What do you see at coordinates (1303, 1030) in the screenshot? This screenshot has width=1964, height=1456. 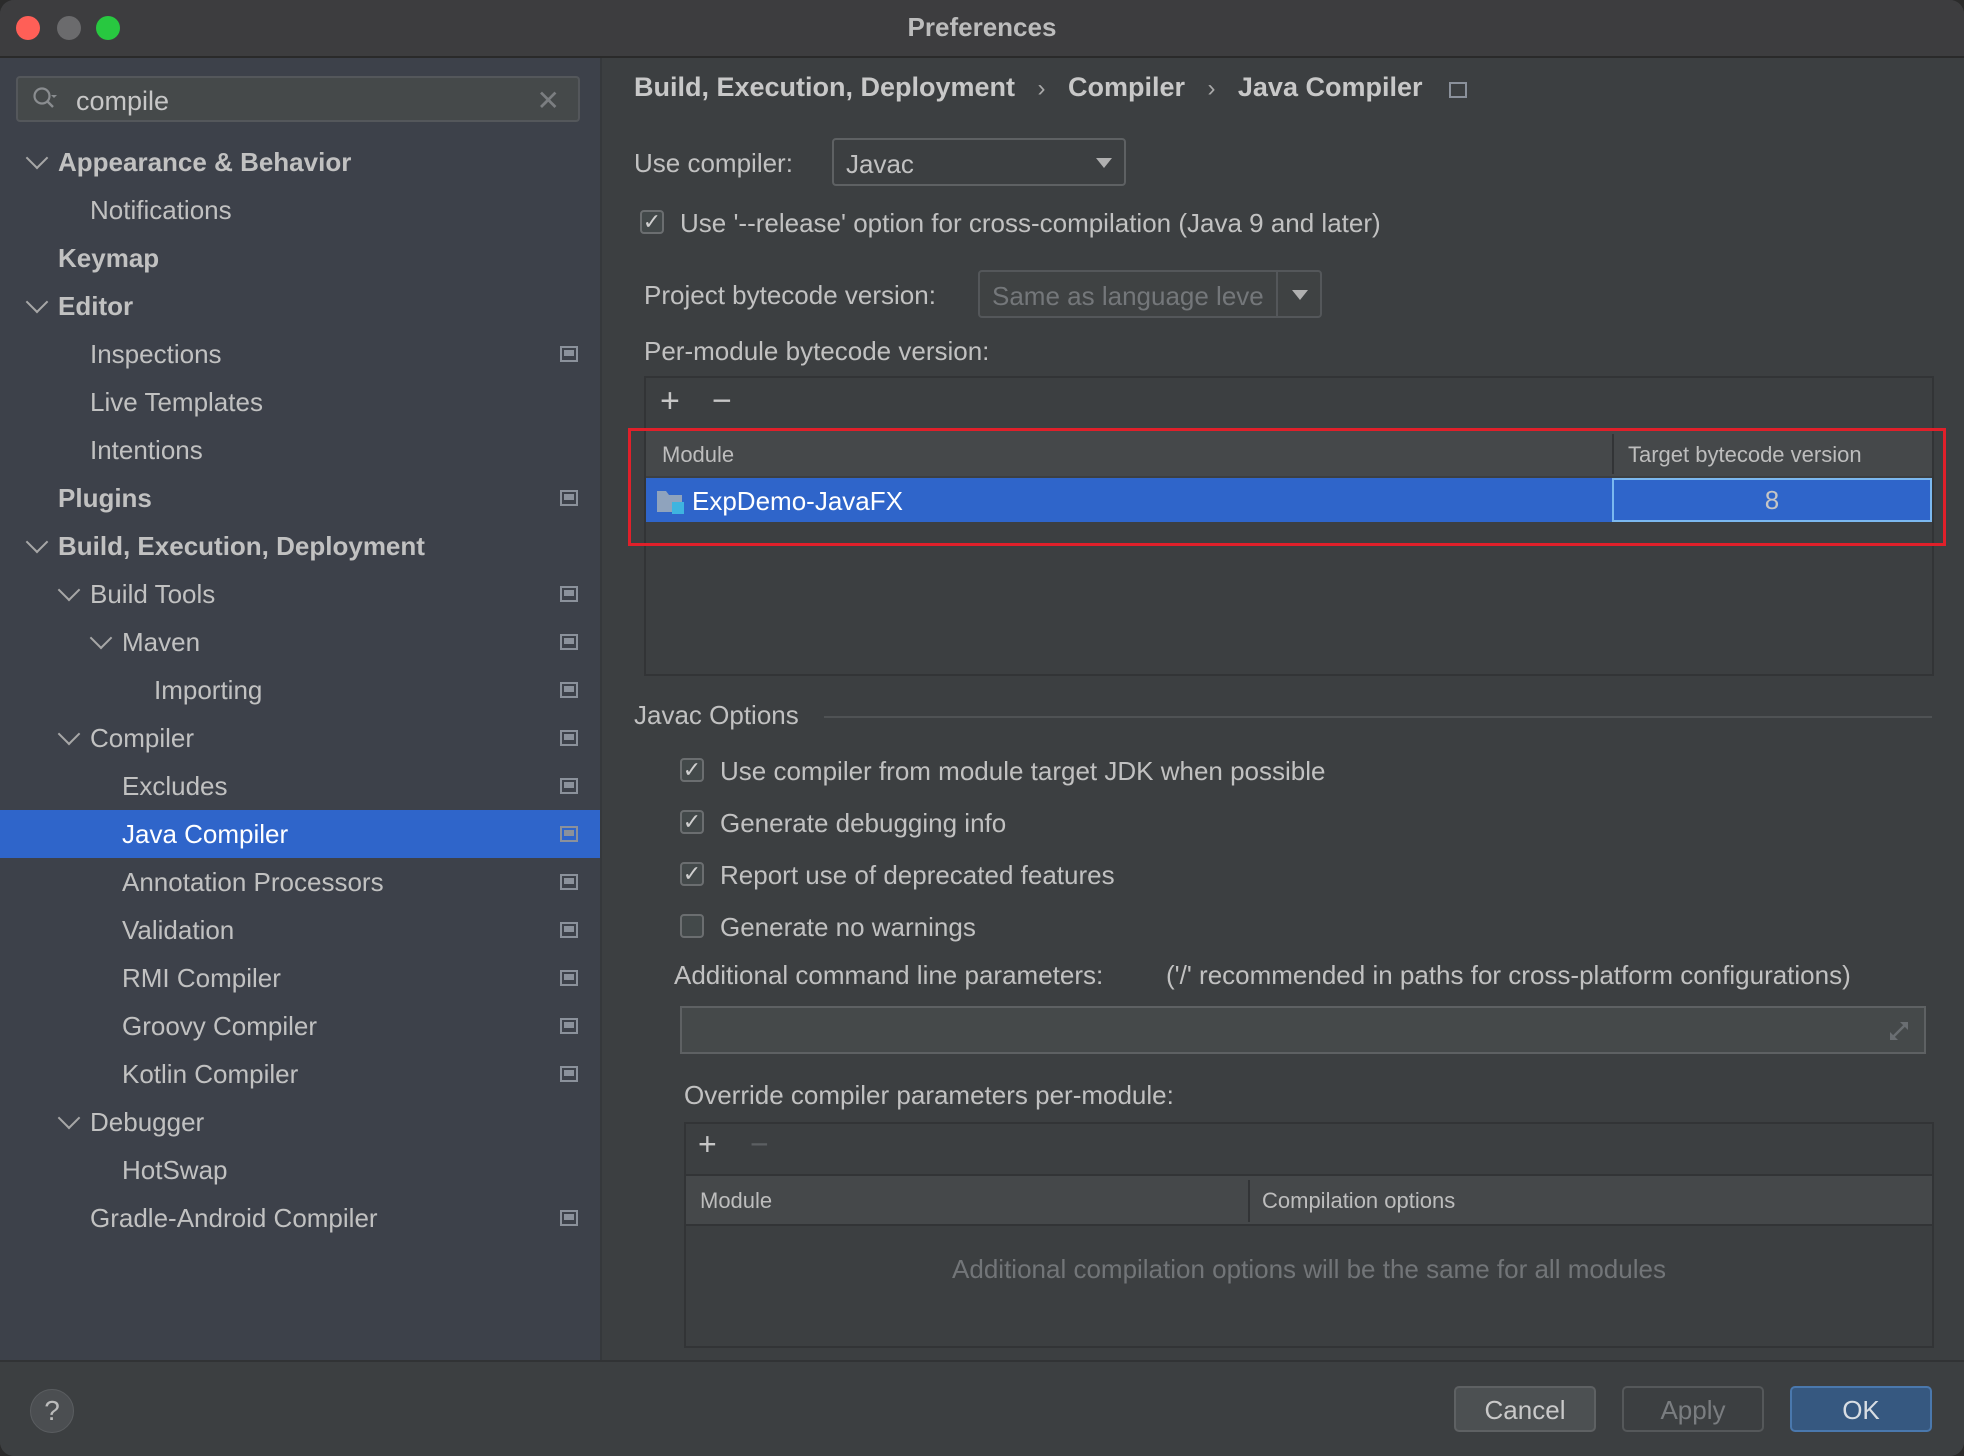 I see `additional-params-input` at bounding box center [1303, 1030].